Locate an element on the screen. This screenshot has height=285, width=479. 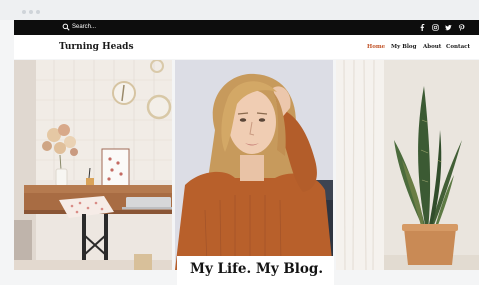
facebook-icon is located at coordinates (422, 27).